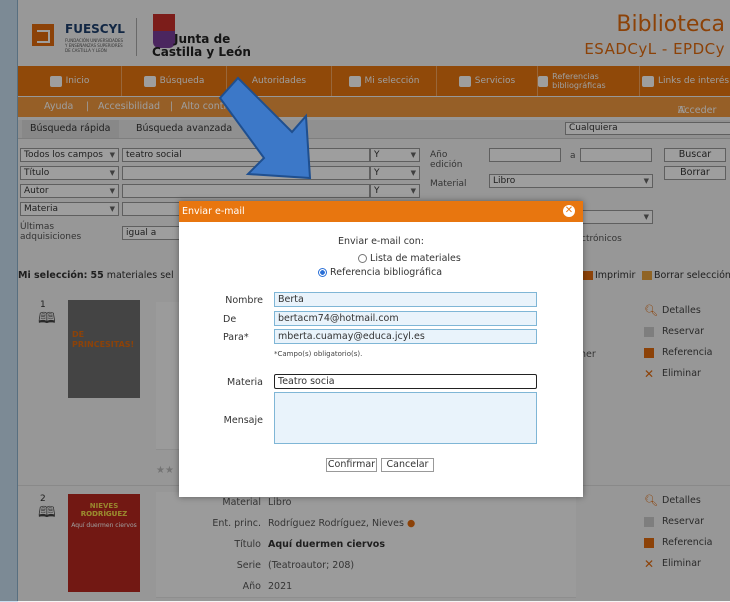  What do you see at coordinates (322, 272) in the screenshot?
I see `radio-checked-icon` at bounding box center [322, 272].